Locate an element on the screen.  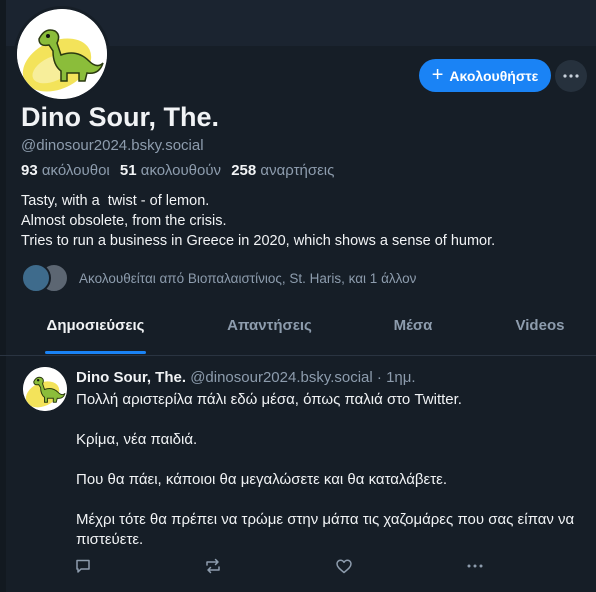
post-author-name: Dino Sour, The. is located at coordinates (131, 377).